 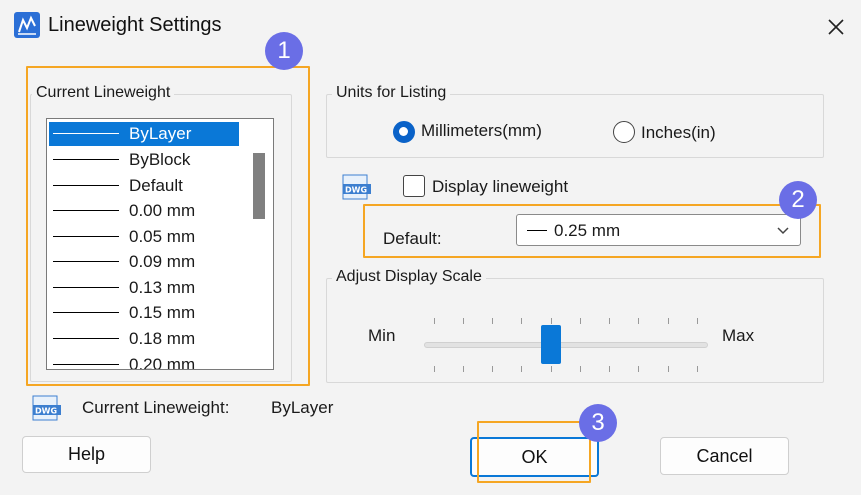 I want to click on current-lineweight-status-value: ByLayer, so click(x=302, y=407).